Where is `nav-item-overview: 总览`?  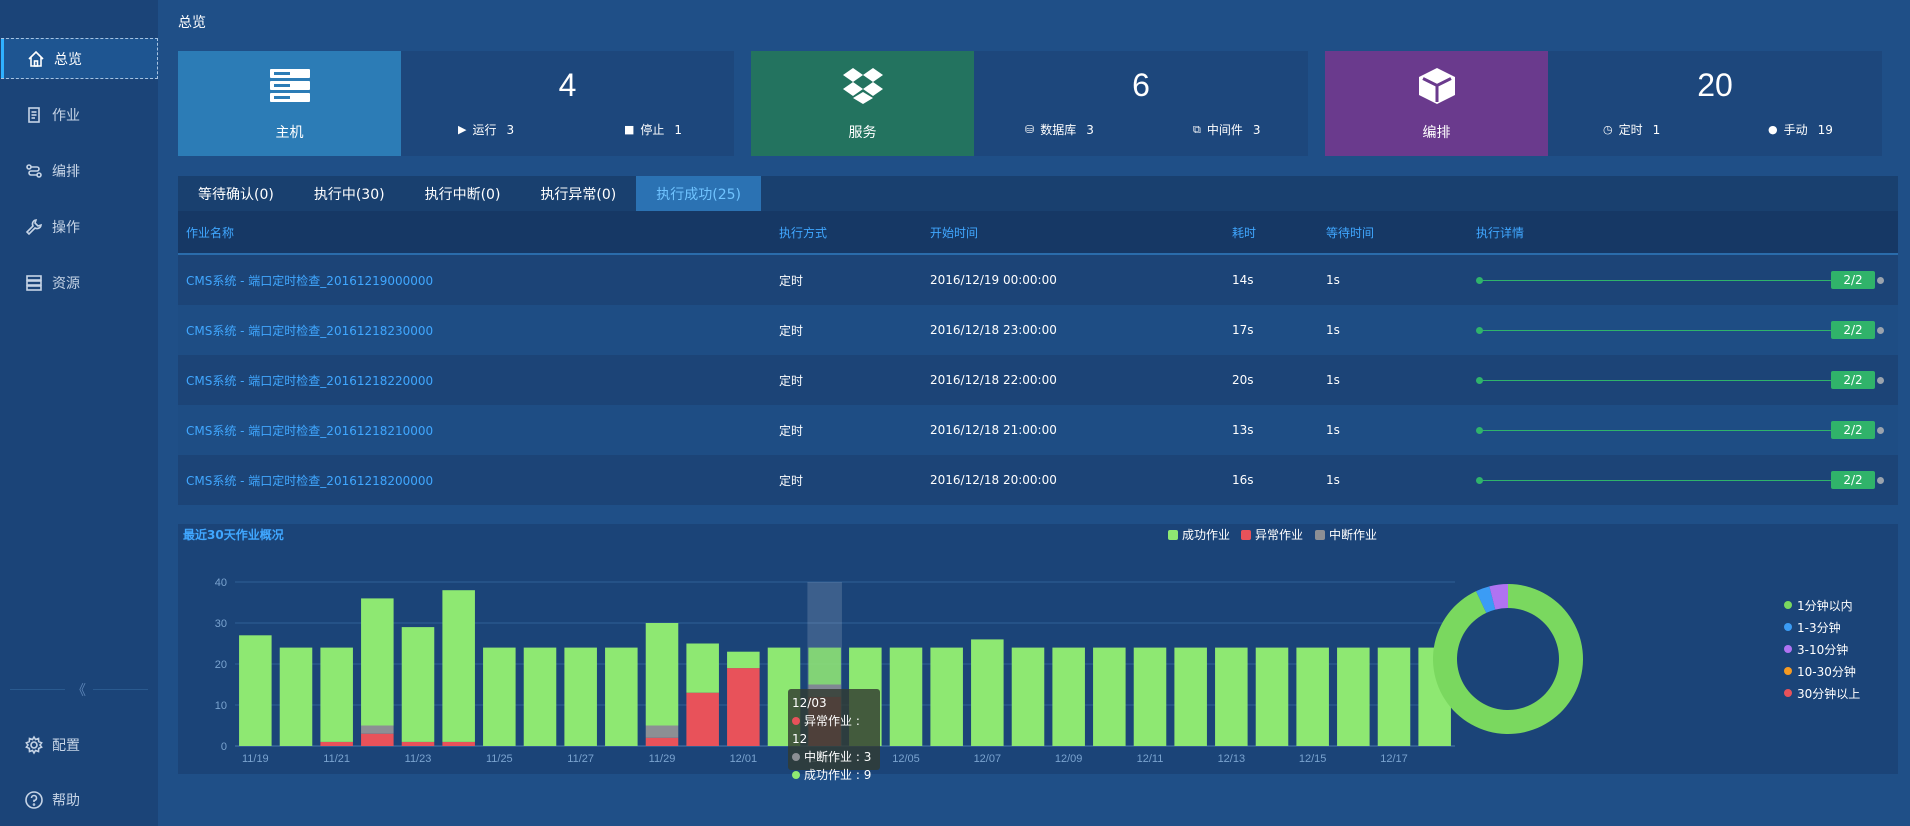
nav-item-overview: 总览 is located at coordinates (79, 58).